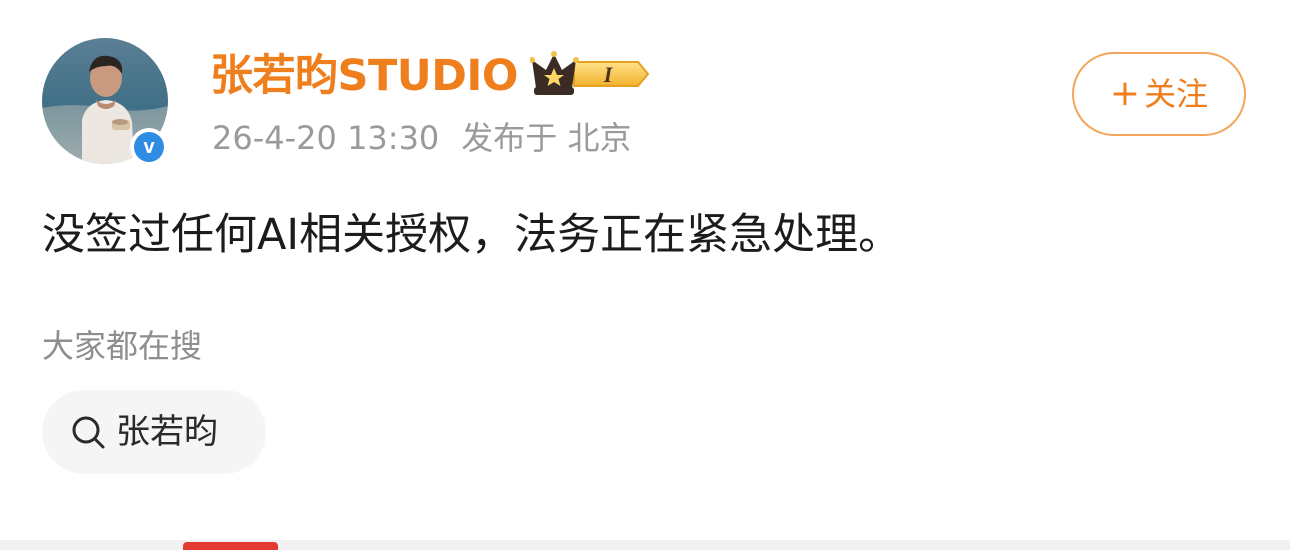  I want to click on follow-button: + 关注, so click(1159, 94).